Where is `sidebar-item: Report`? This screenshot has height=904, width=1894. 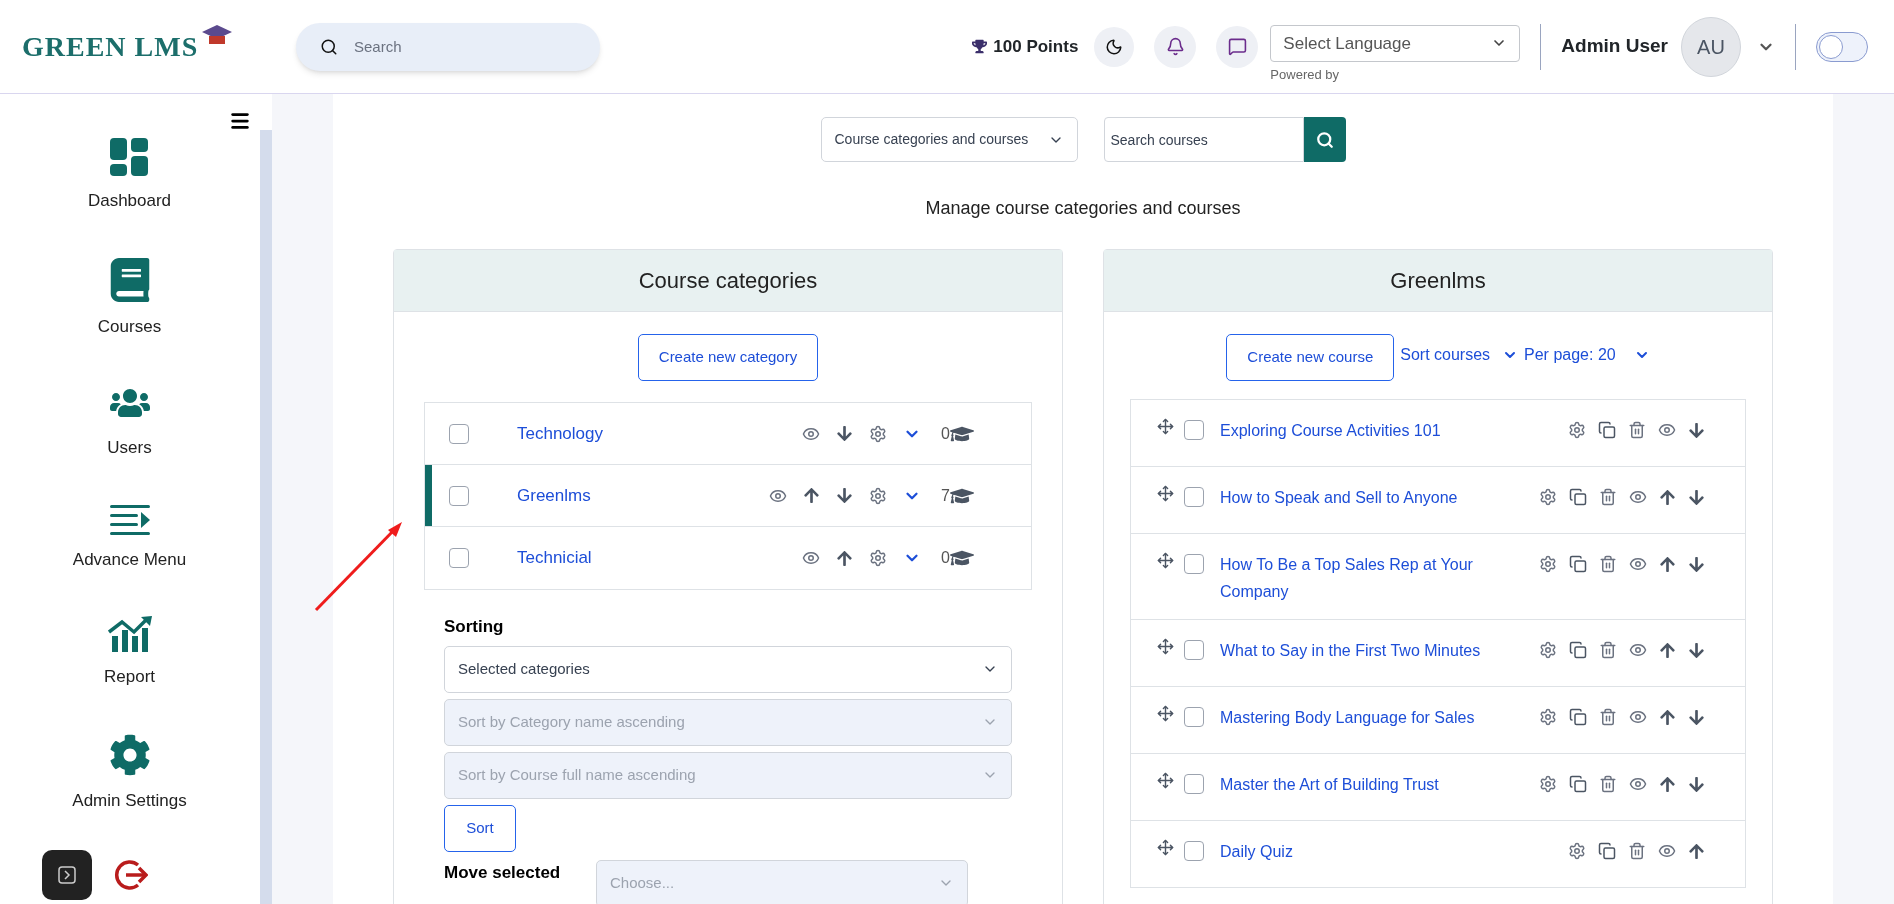
sidebar-item: Report is located at coordinates (129, 677).